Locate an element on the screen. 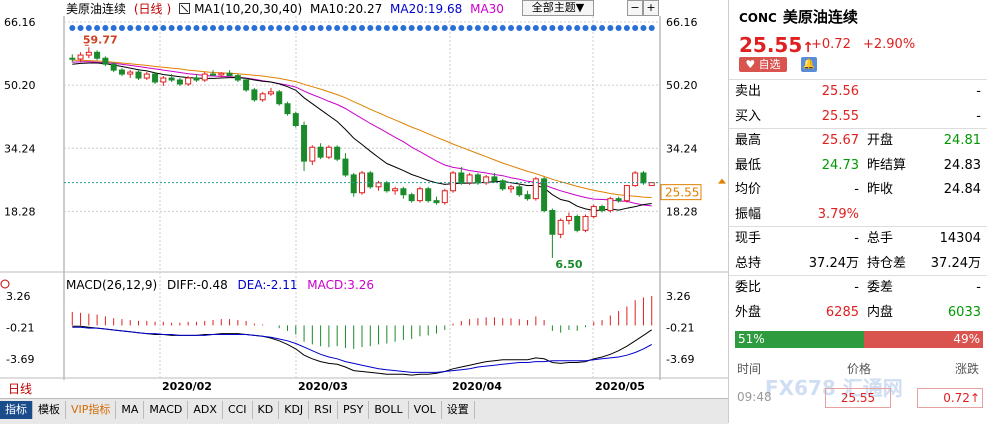  zoom-in-button: + is located at coordinates (651, 8).